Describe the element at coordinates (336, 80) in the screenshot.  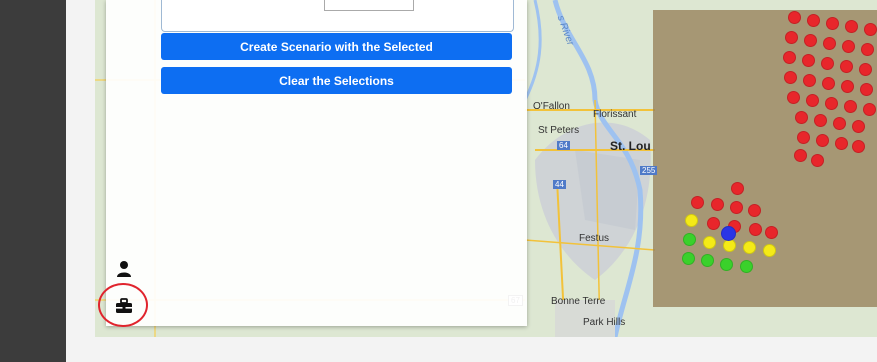
I see `clear-selections-button: Clear the Selections` at that location.